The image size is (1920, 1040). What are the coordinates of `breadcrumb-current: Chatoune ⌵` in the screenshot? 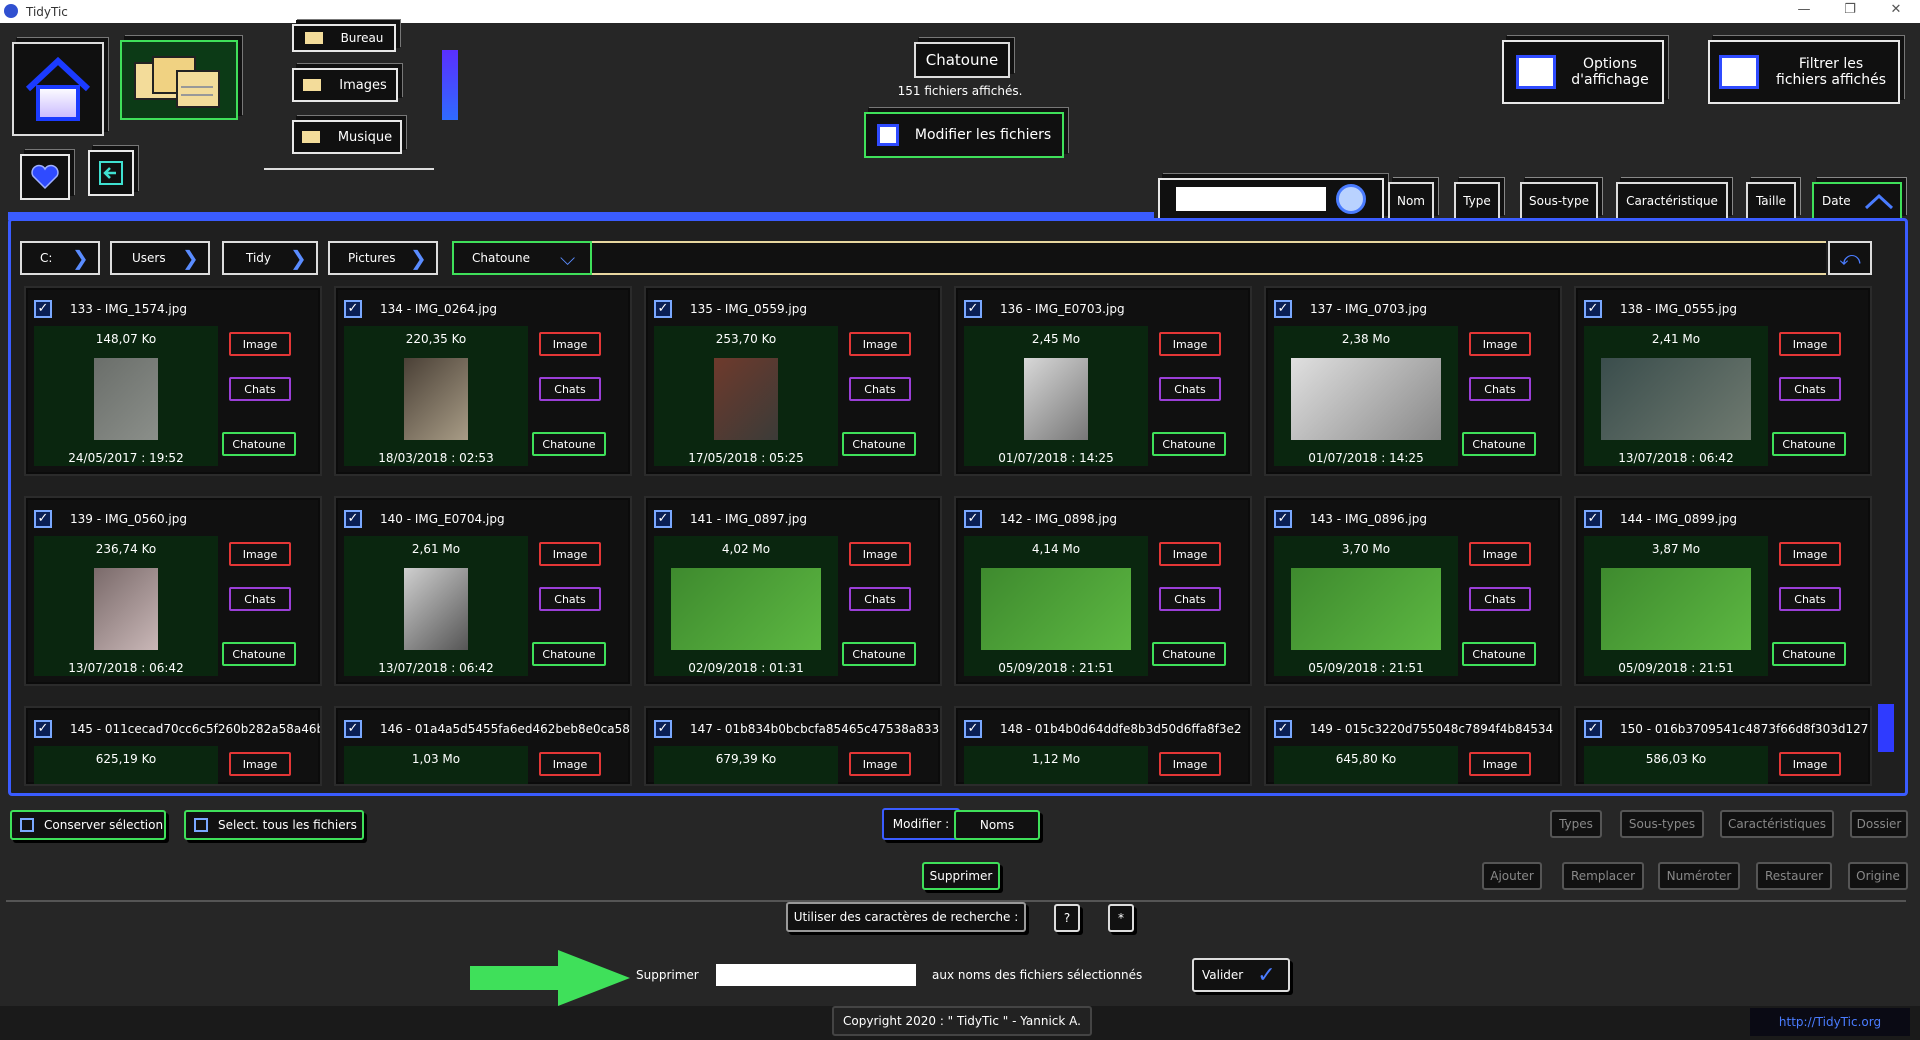 It's located at (522, 258).